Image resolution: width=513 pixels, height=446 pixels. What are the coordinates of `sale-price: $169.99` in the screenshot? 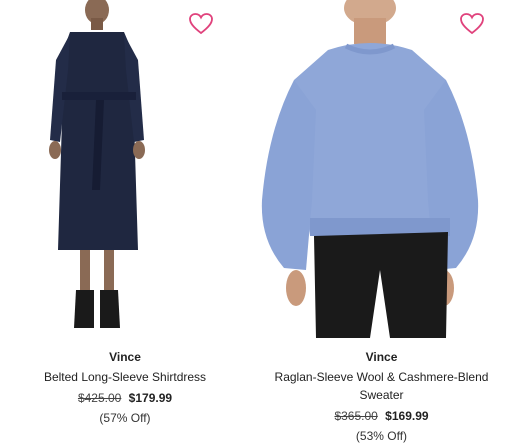 It's located at (407, 416).